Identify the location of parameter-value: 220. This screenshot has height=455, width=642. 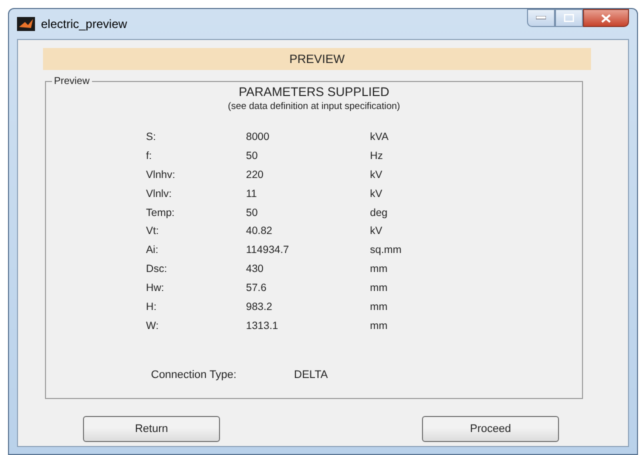
(255, 175).